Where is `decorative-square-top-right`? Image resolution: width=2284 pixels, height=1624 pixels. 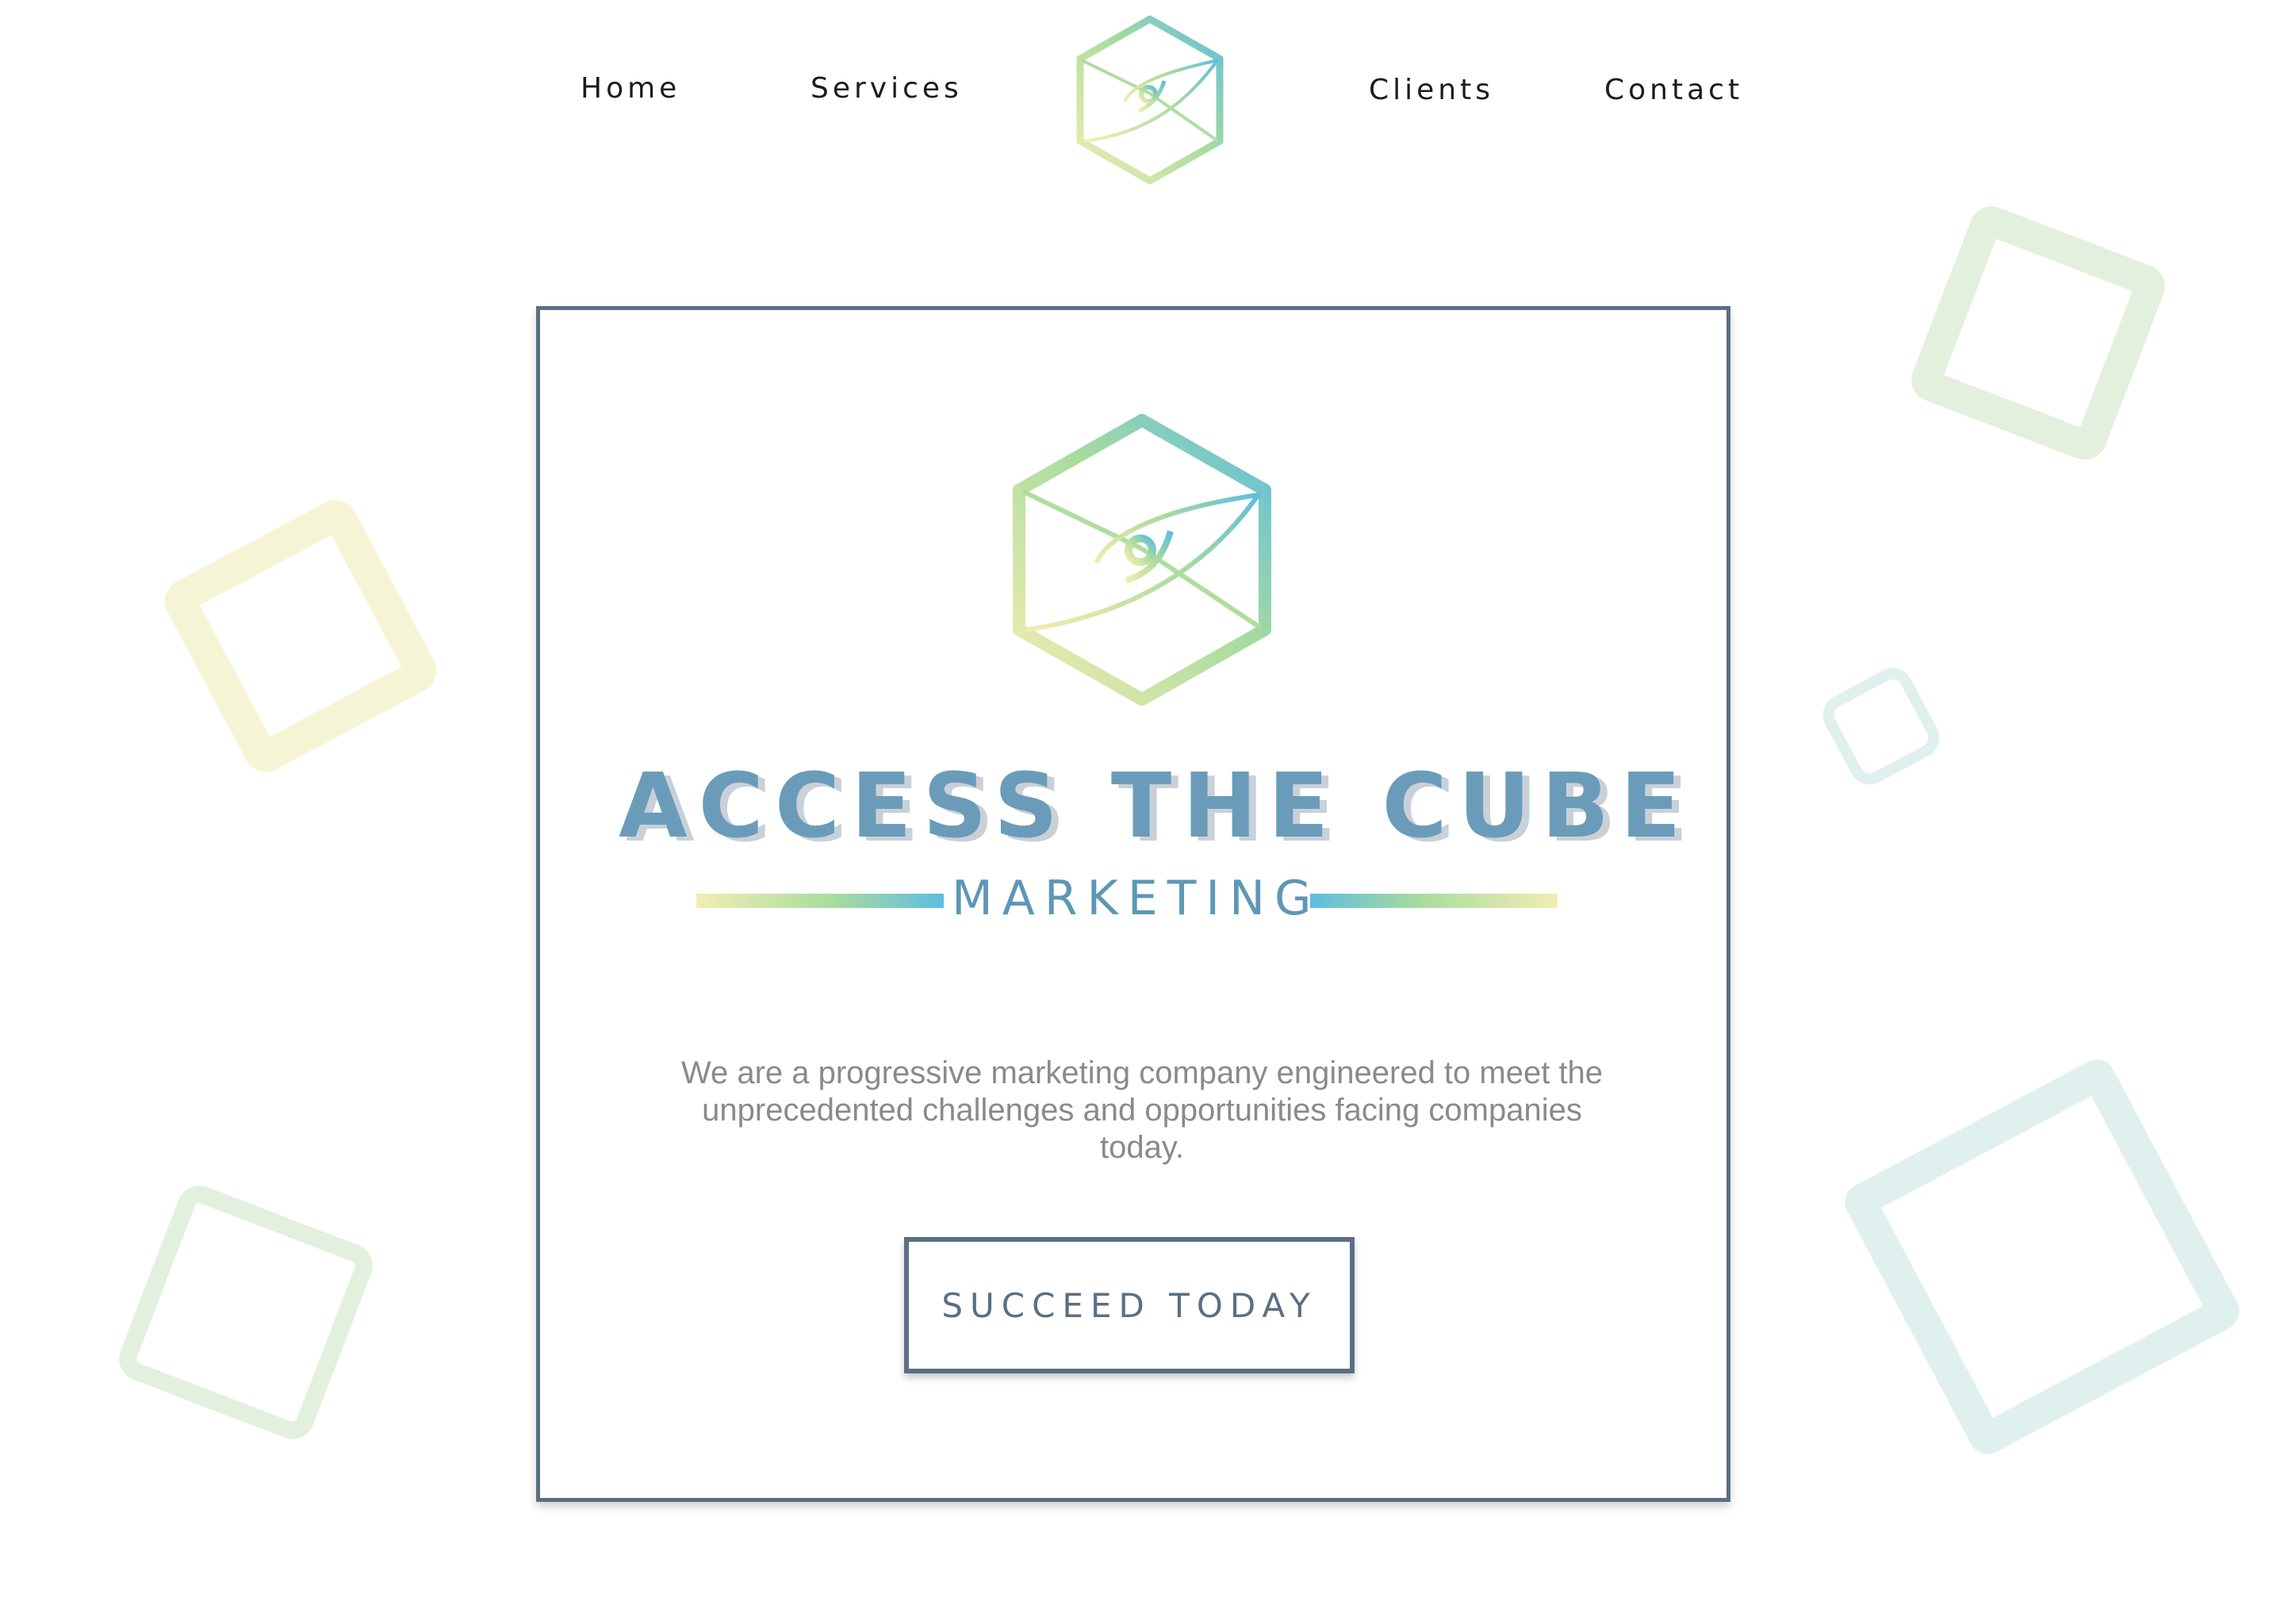 decorative-square-top-right is located at coordinates (2038, 333).